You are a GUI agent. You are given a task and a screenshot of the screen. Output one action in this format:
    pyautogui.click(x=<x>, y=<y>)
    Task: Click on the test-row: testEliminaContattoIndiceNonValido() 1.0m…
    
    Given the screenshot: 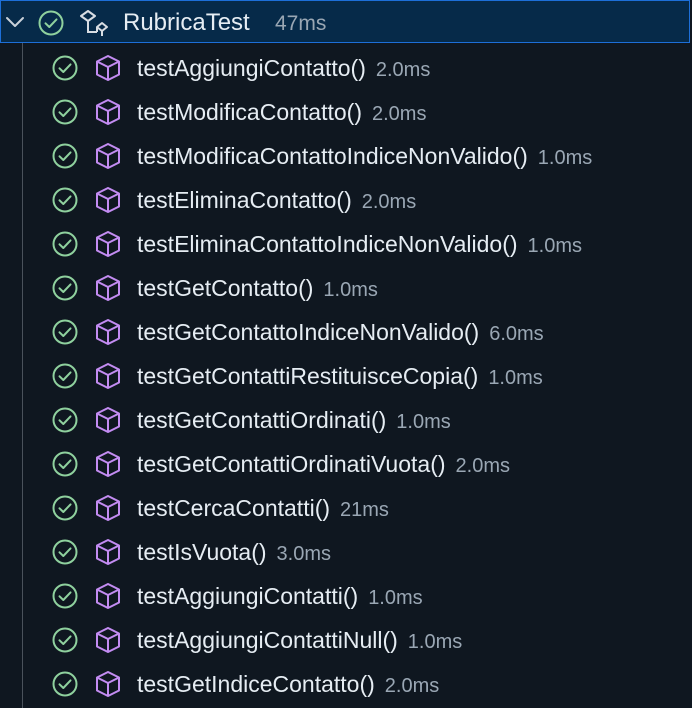 What is the action you would take?
    pyautogui.click(x=346, y=244)
    